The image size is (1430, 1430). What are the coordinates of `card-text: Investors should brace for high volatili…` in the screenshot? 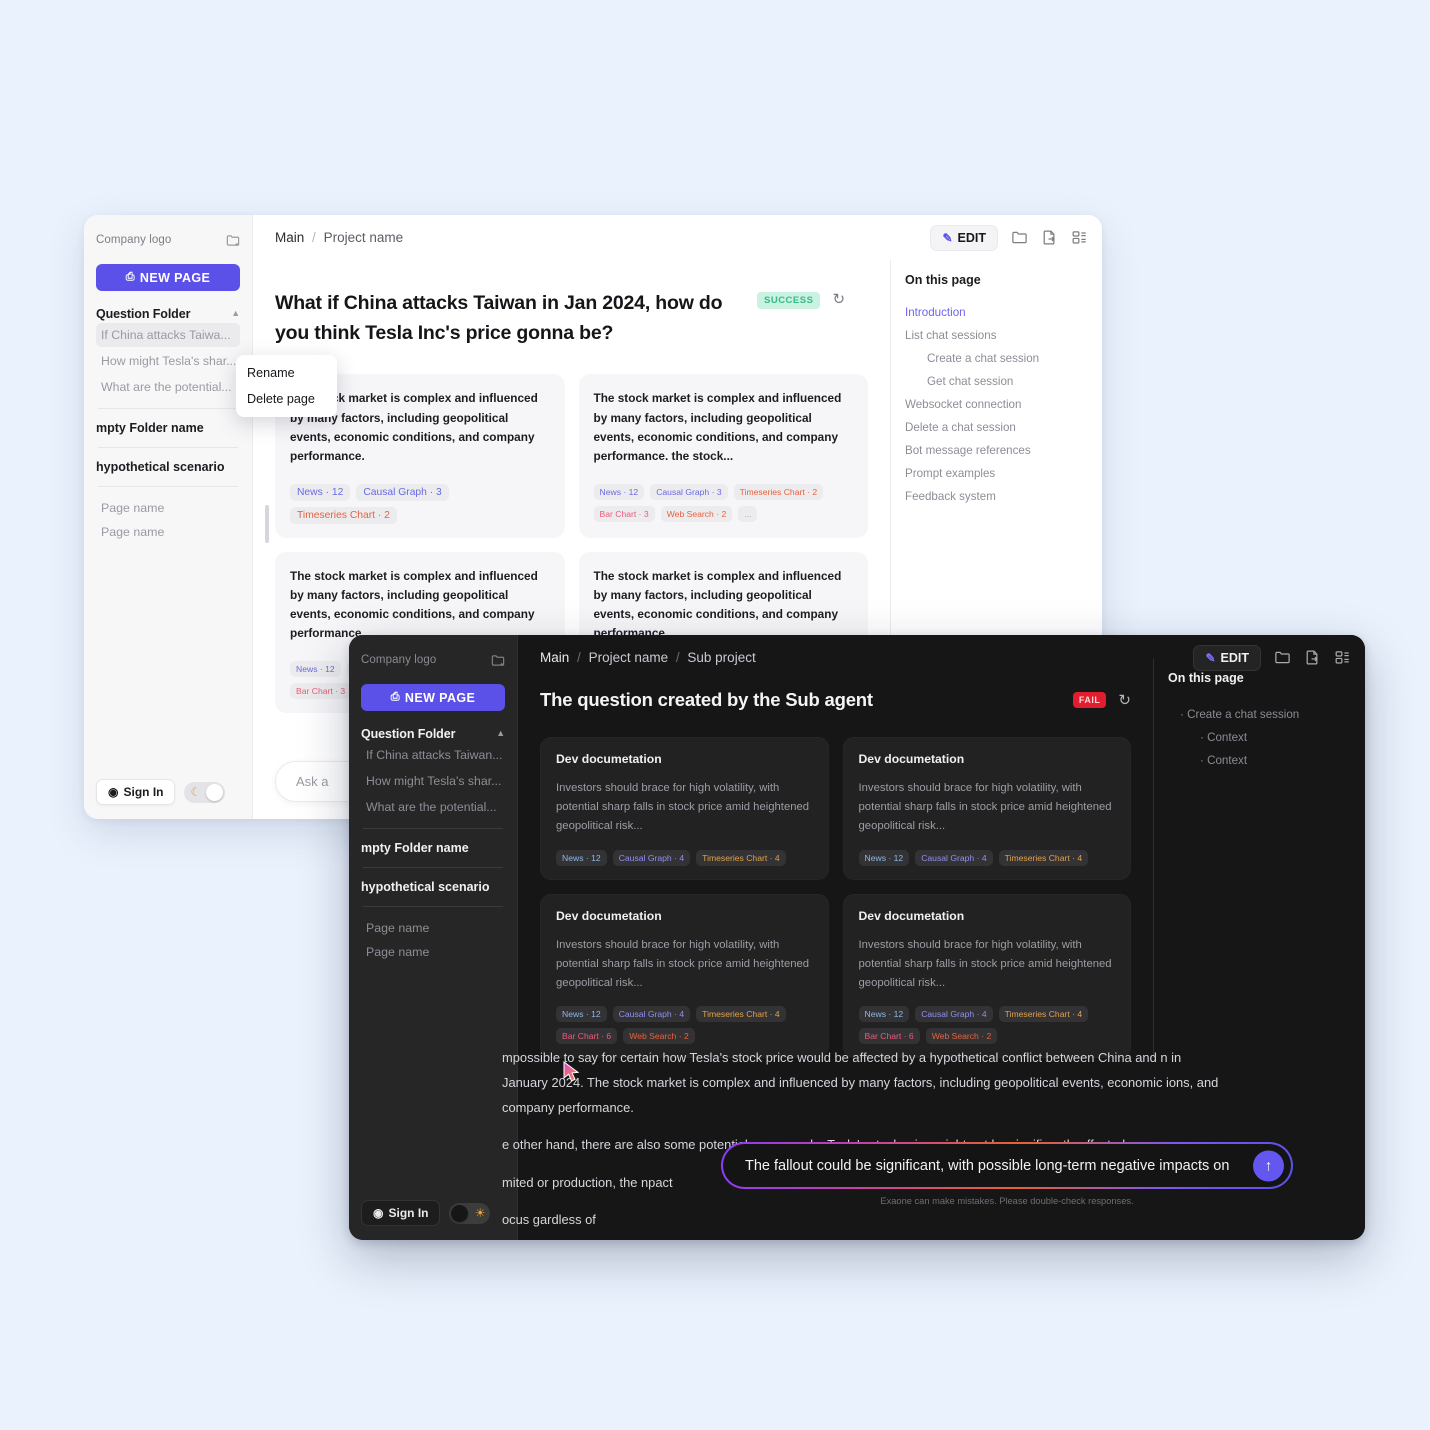 It's located at (985, 806).